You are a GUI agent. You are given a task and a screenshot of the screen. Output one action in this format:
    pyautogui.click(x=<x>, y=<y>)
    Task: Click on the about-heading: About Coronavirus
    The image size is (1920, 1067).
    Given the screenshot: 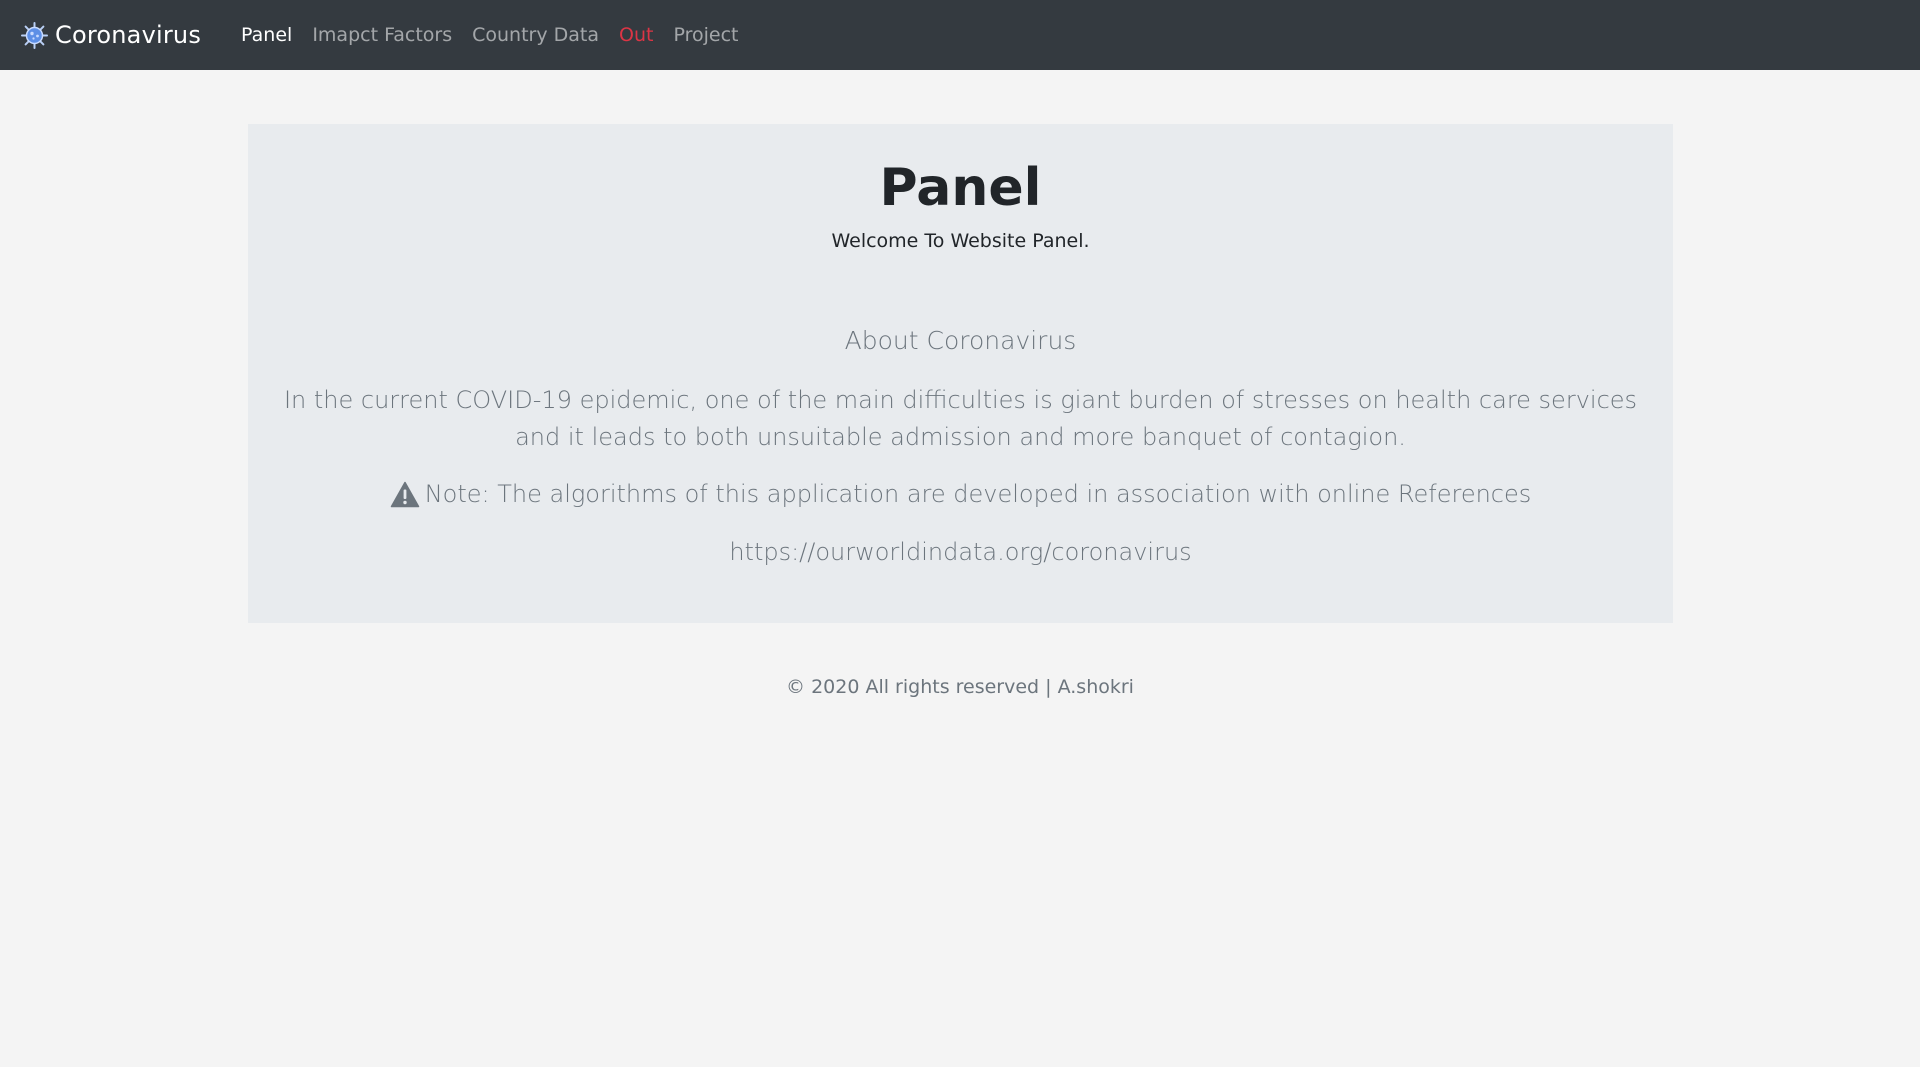 What is the action you would take?
    pyautogui.click(x=960, y=340)
    